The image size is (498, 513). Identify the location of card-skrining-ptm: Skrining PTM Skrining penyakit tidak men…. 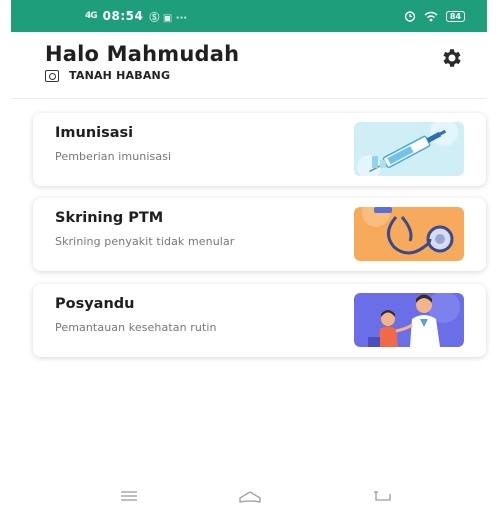
(259, 234).